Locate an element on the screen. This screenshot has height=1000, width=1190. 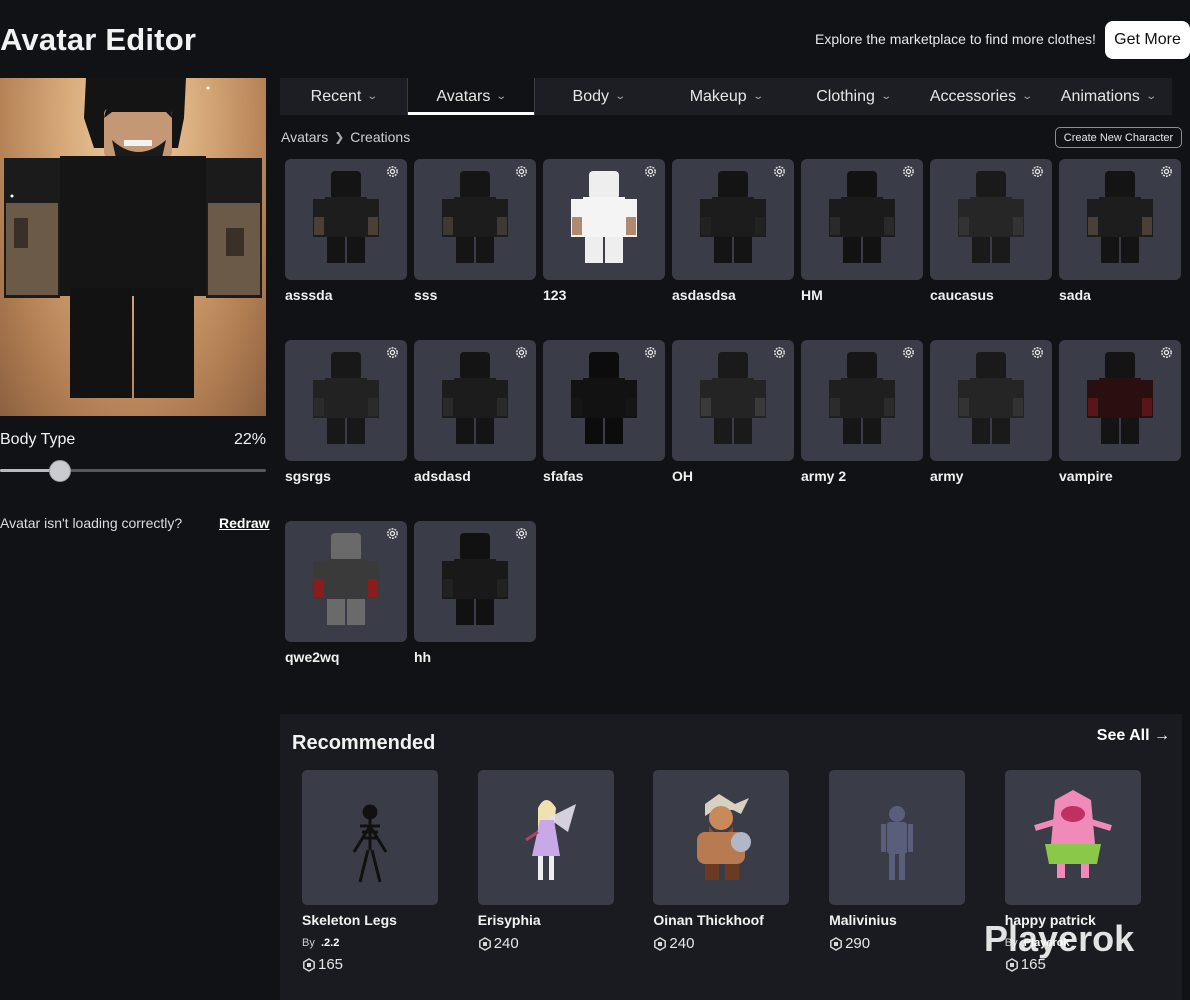
avatar-card: sss is located at coordinates (475, 231).